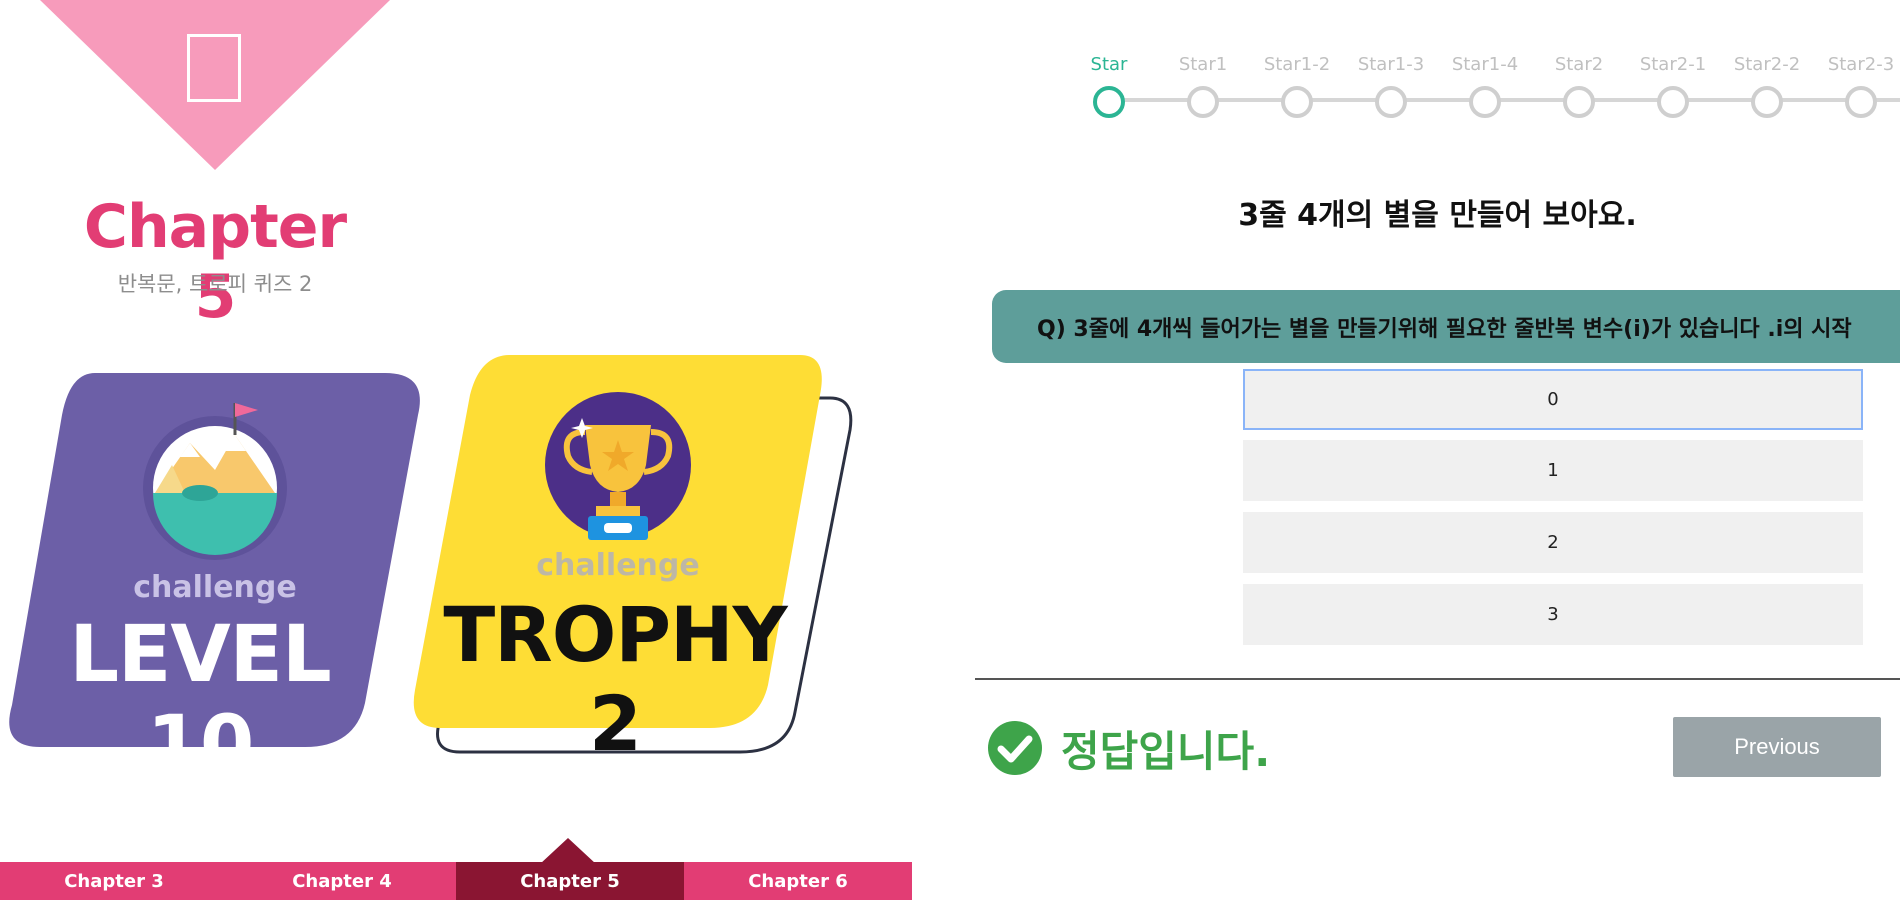  Describe the element at coordinates (618, 565) in the screenshot. I see `trophy-challenge-label: challenge` at that location.